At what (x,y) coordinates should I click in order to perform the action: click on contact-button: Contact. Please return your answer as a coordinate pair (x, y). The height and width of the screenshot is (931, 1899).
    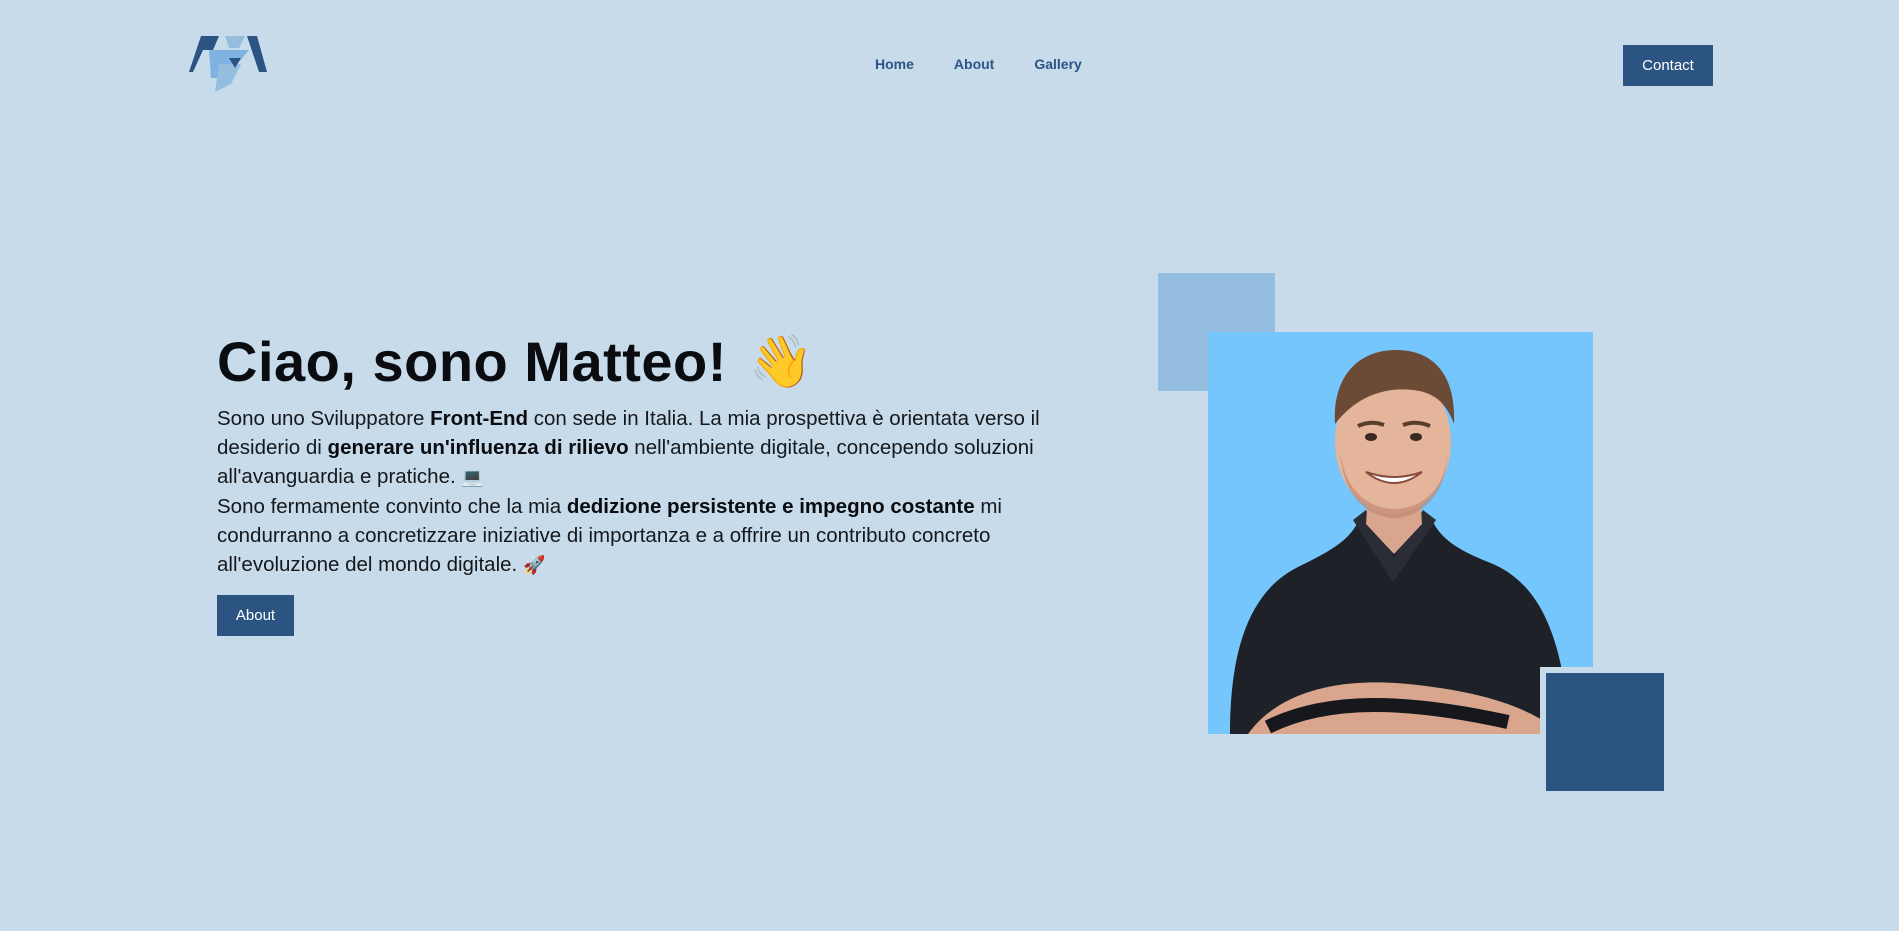
    Looking at the image, I should click on (1668, 65).